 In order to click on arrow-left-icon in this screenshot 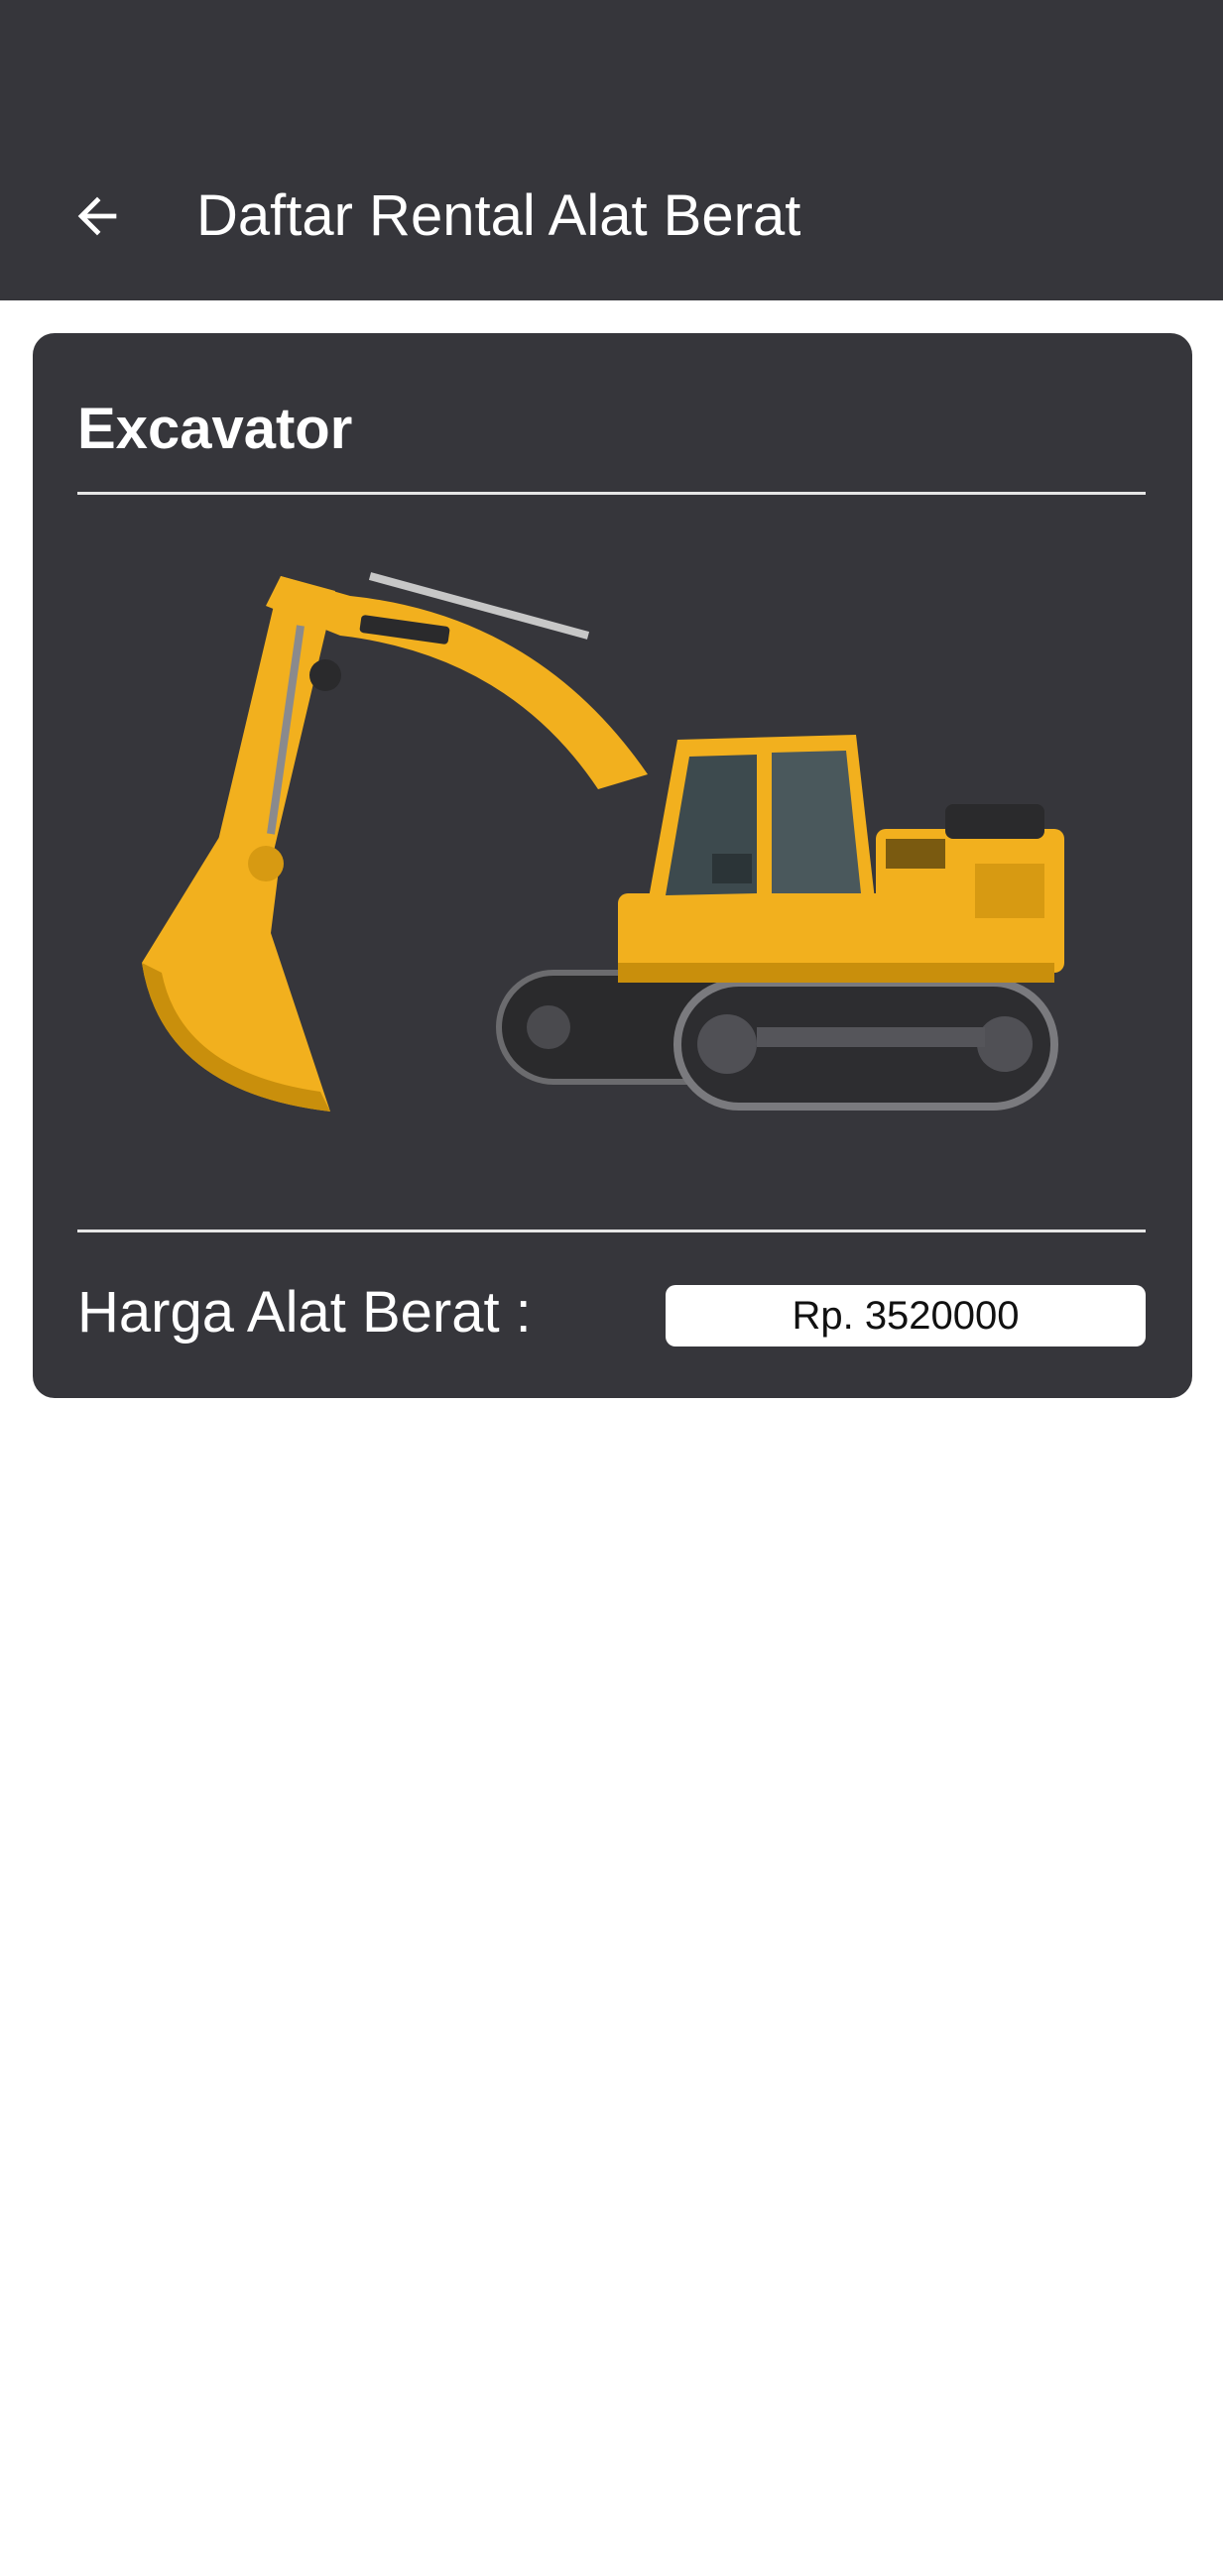, I will do `click(97, 216)`.